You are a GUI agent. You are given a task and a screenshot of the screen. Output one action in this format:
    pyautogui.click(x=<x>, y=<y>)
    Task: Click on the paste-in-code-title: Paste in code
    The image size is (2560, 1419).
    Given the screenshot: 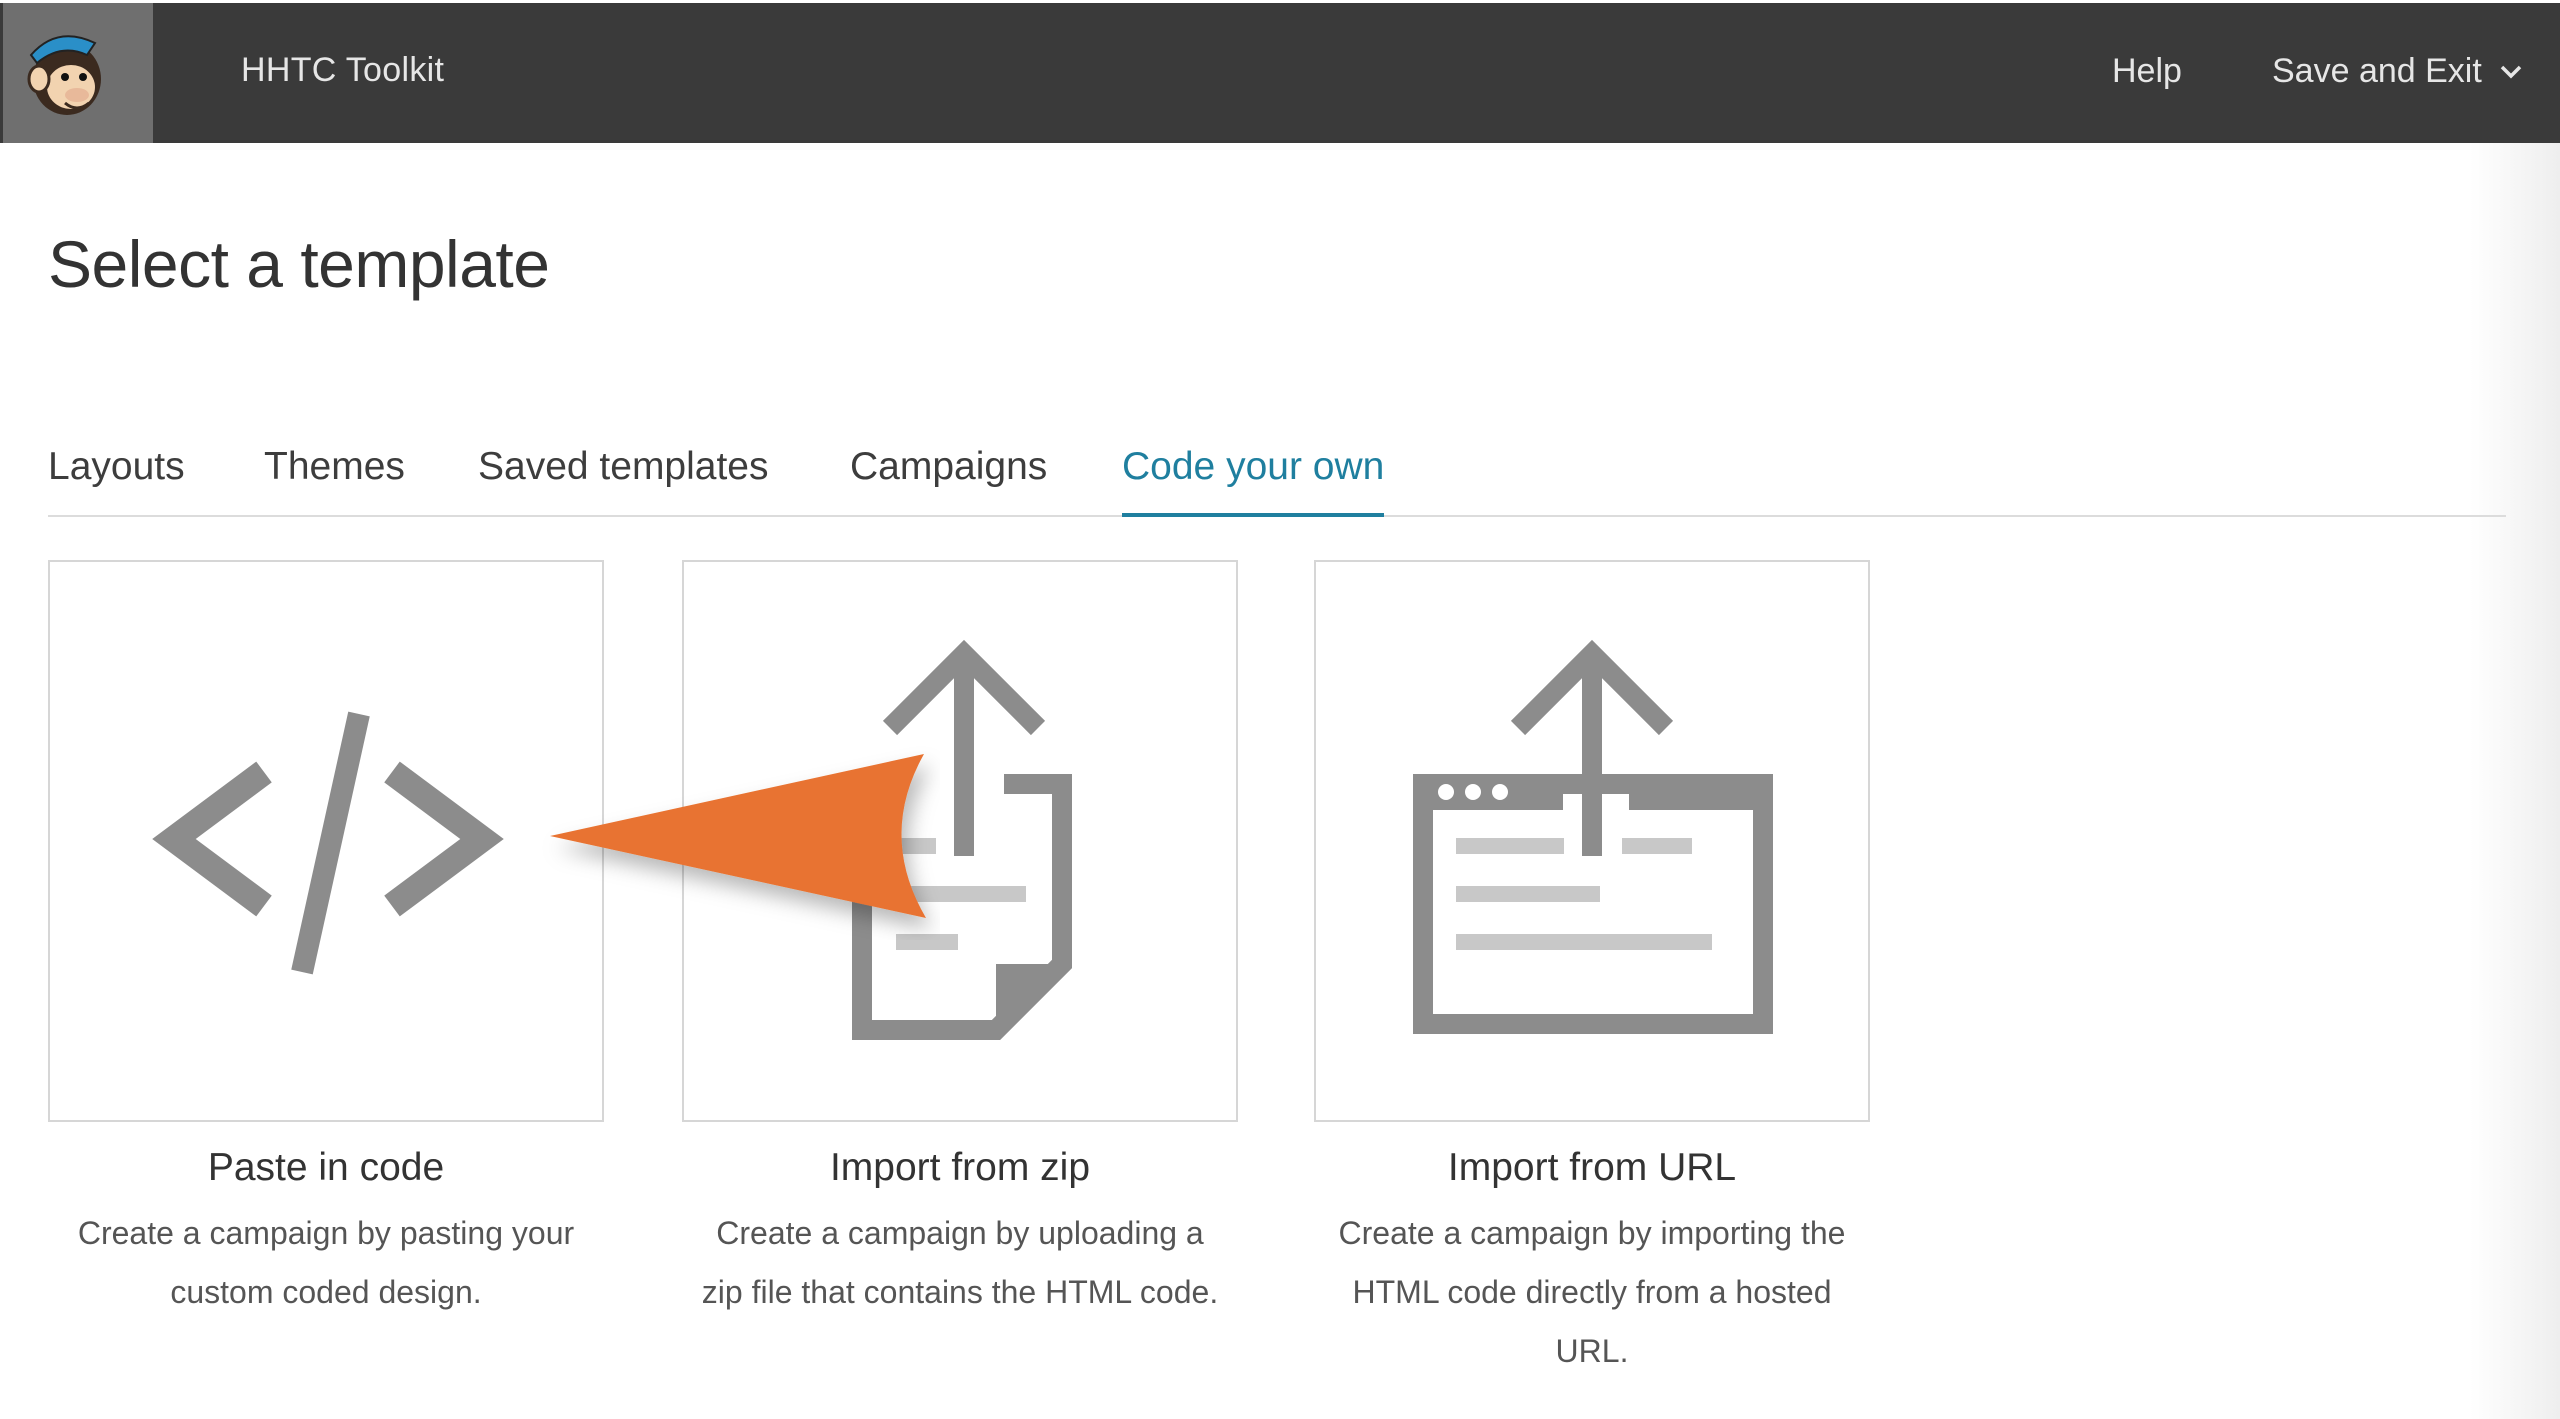 What is the action you would take?
    pyautogui.click(x=326, y=1168)
    